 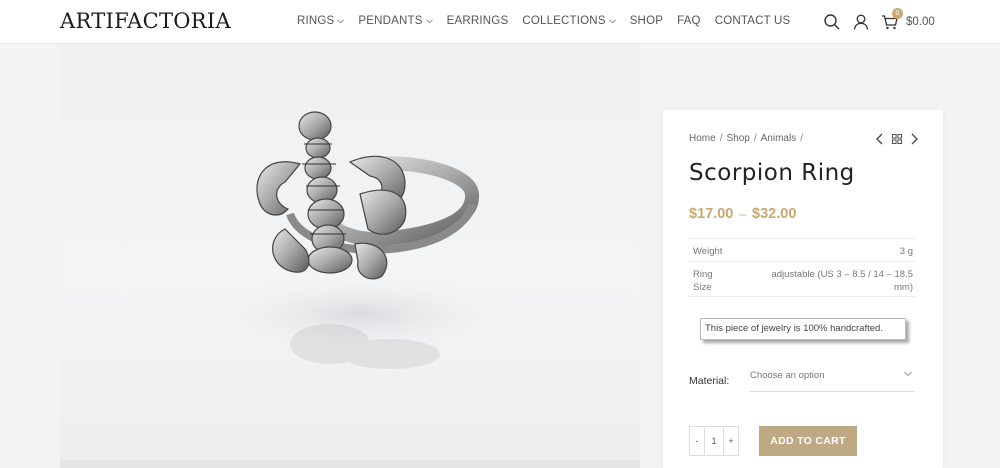 I want to click on material-label: Material:, so click(x=709, y=381).